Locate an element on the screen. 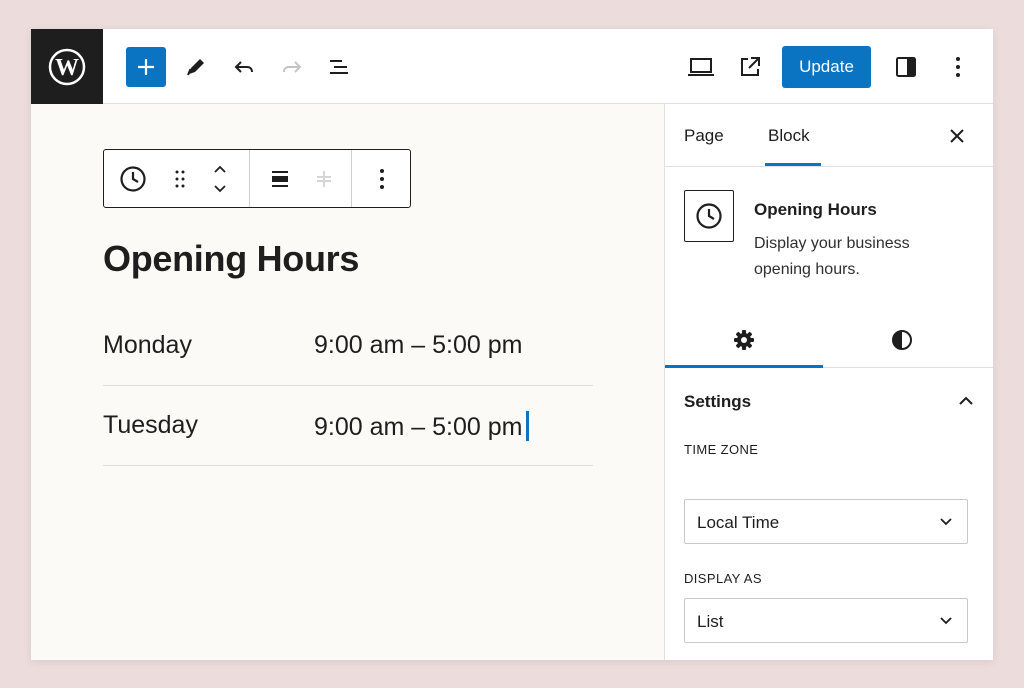  laptop-icon is located at coordinates (701, 67).